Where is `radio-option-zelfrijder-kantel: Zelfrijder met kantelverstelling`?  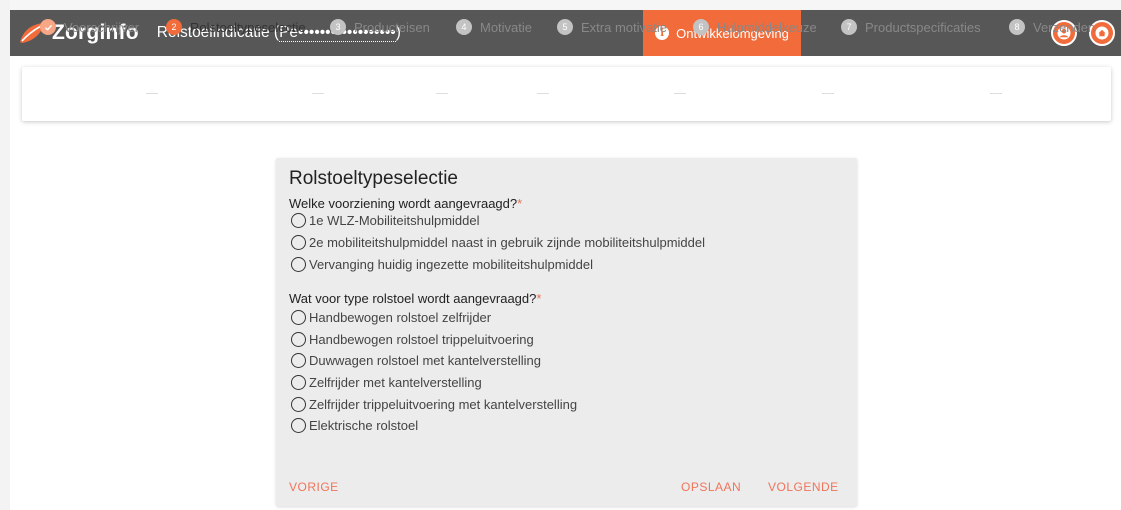
radio-option-zelfrijder-kantel: Zelfrijder met kantelverstelling is located at coordinates (386, 382).